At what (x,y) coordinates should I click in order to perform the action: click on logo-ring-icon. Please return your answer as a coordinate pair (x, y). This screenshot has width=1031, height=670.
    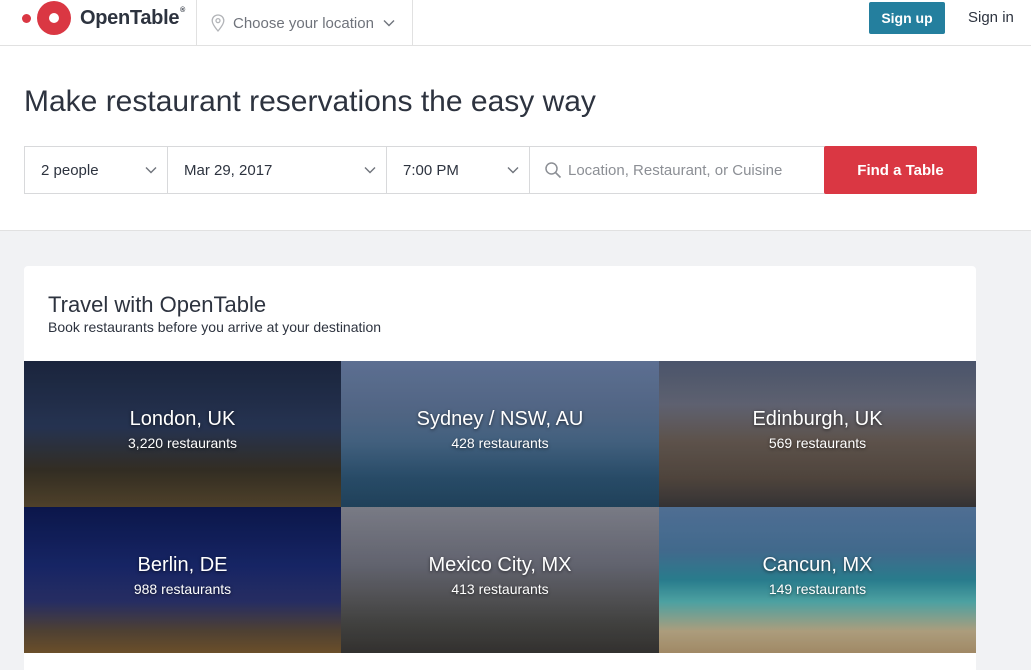
    Looking at the image, I should click on (54, 18).